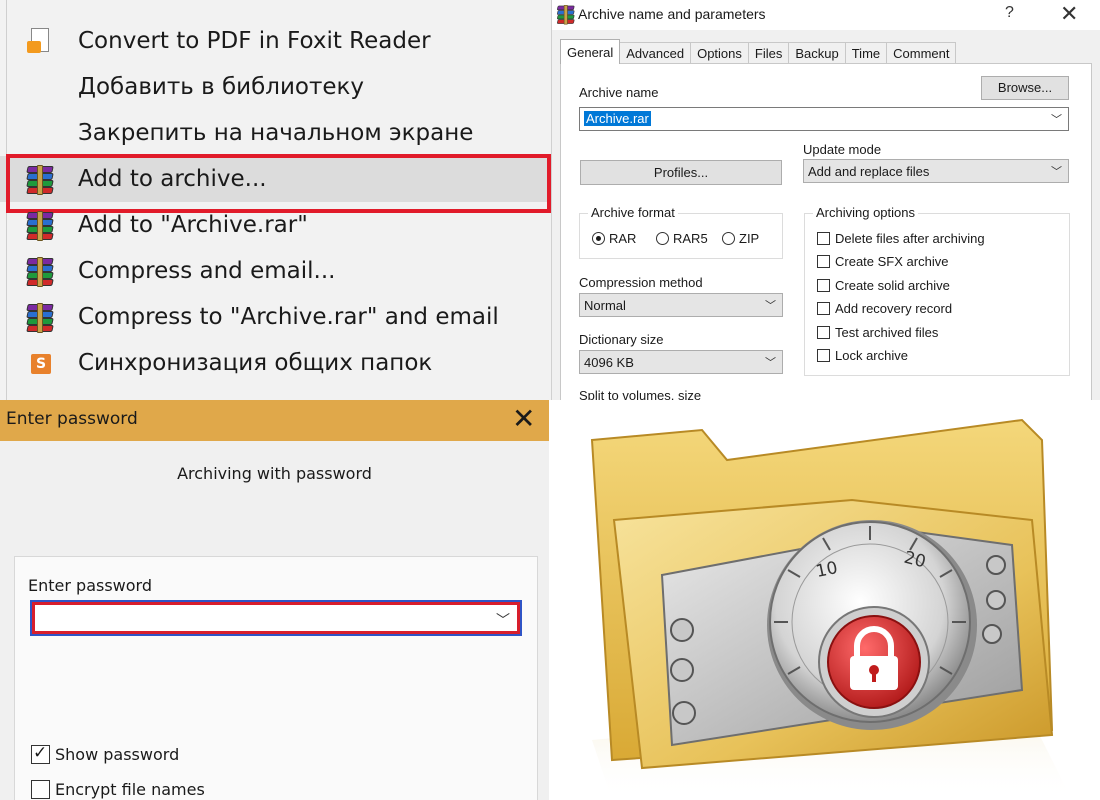 This screenshot has height=800, width=1100. What do you see at coordinates (719, 53) in the screenshot?
I see `tab-options: Options` at bounding box center [719, 53].